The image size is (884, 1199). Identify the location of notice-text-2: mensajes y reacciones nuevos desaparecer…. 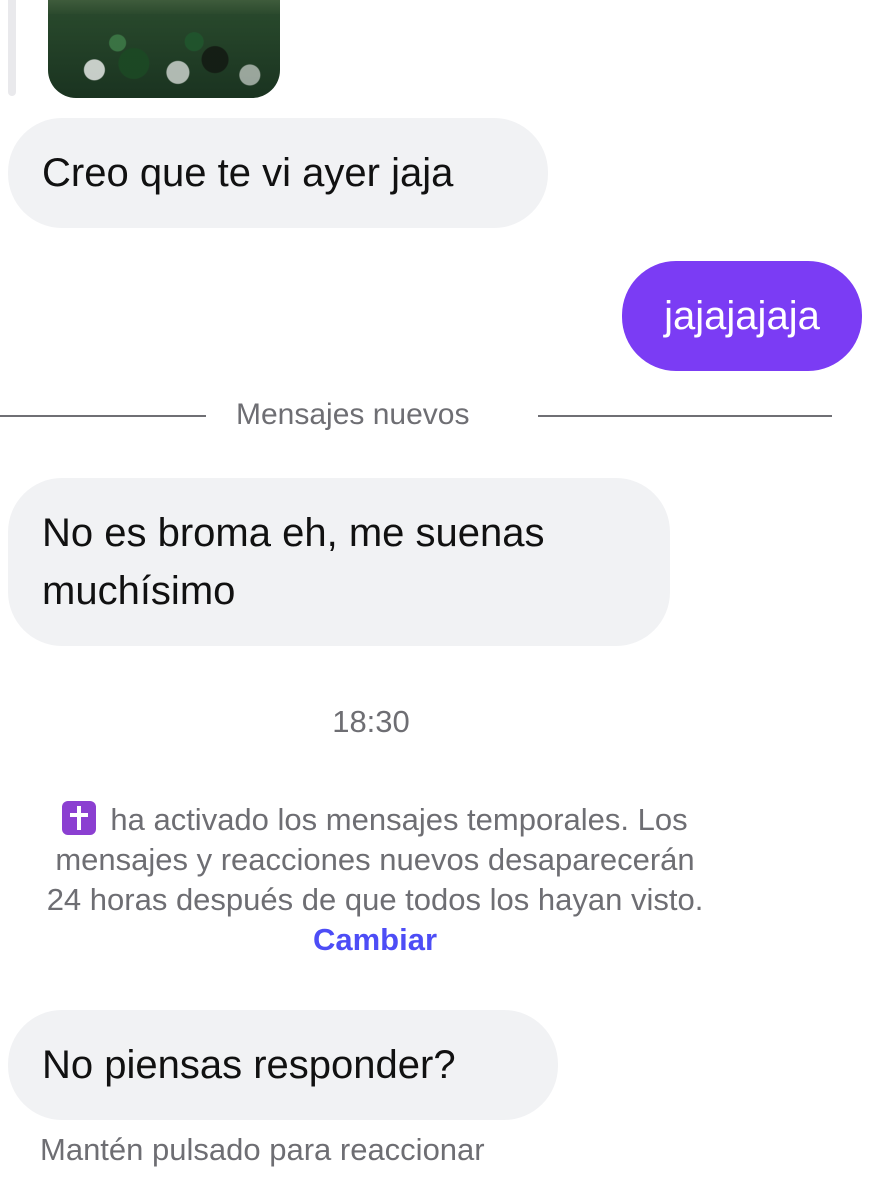
(375, 859).